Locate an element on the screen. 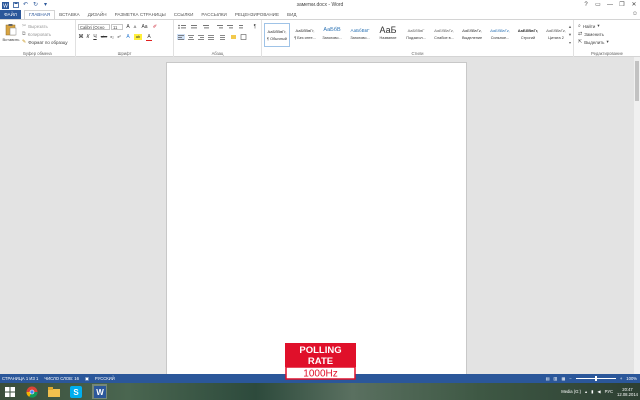 The width and height of the screenshot is (640, 400). format-painter-label: Формат по образцу is located at coordinates (48, 42).